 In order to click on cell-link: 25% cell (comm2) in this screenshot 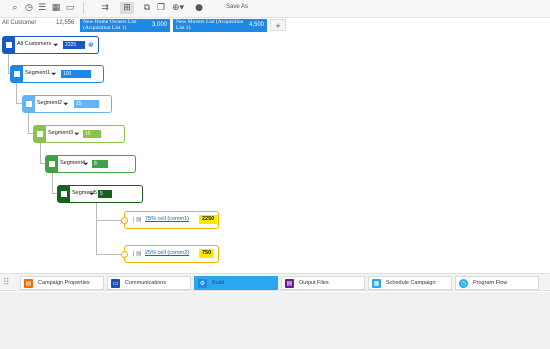, I will do `click(167, 253)`.